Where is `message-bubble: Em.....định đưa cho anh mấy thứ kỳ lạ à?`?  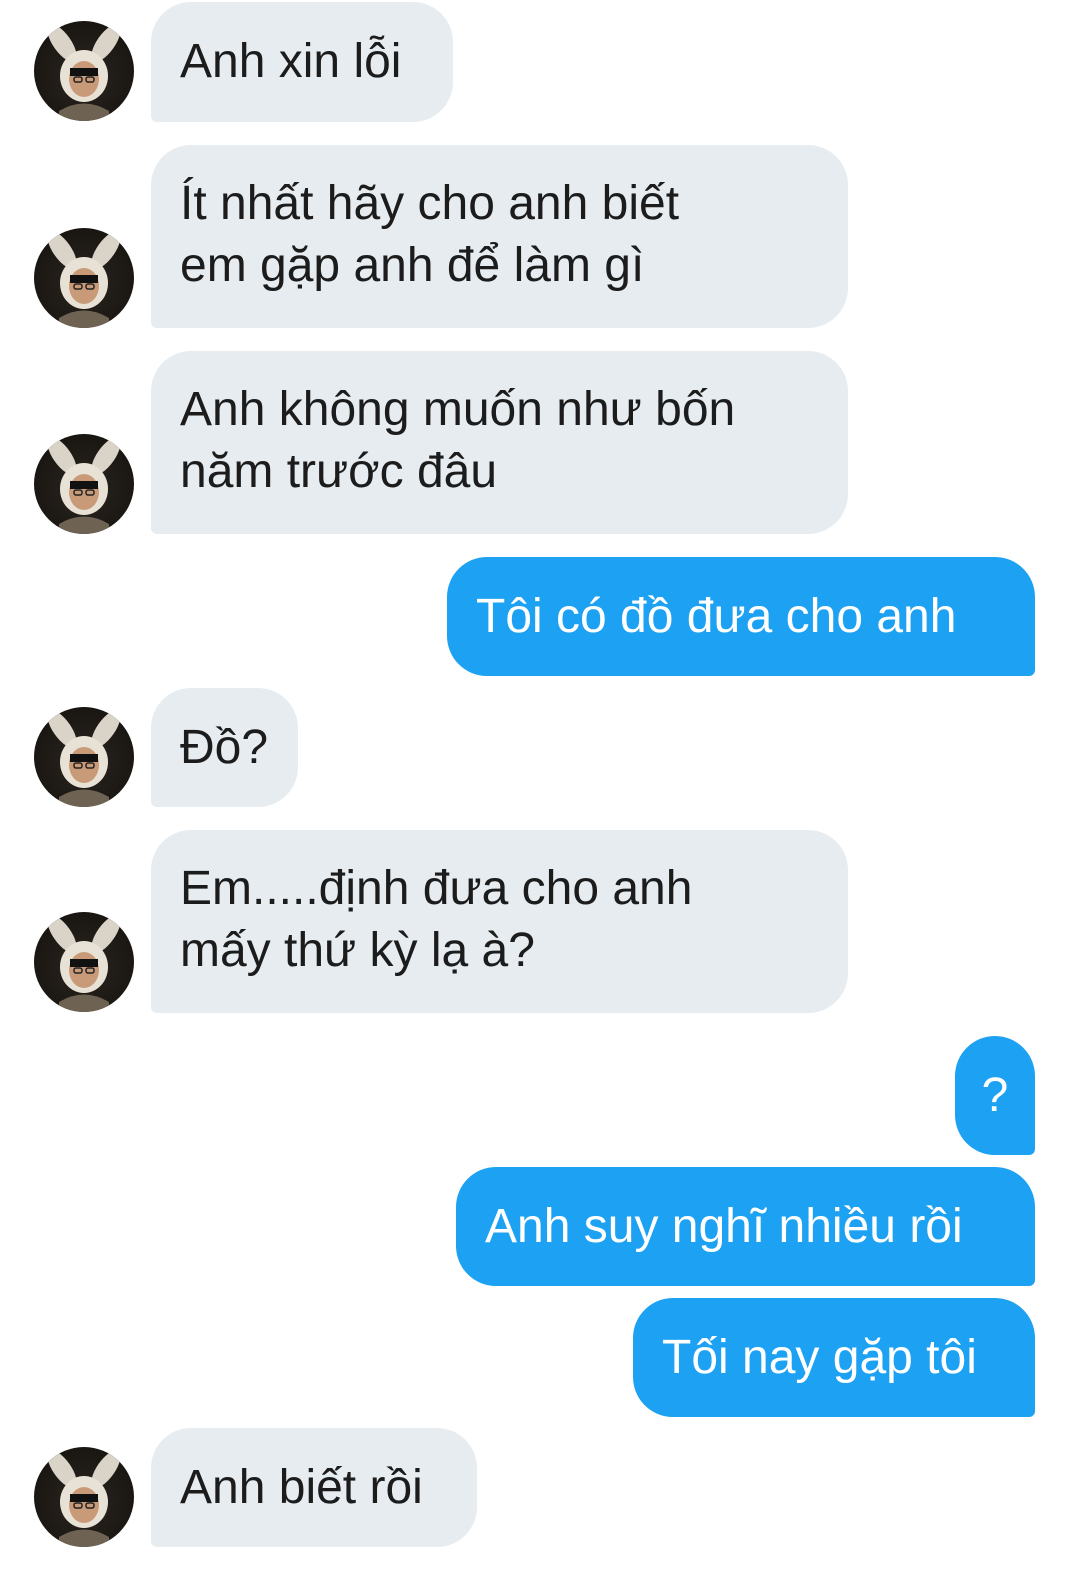 message-bubble: Em.....định đưa cho anh mấy thứ kỳ lạ à? is located at coordinates (499, 921).